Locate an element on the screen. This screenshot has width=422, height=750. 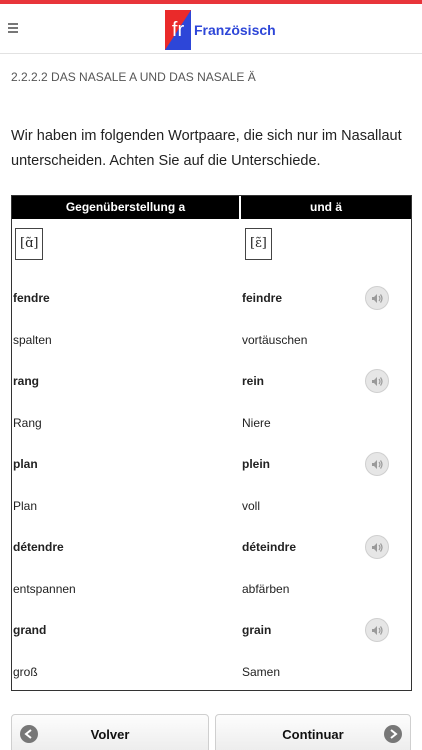
word-ae: abfärben is located at coordinates (266, 588).